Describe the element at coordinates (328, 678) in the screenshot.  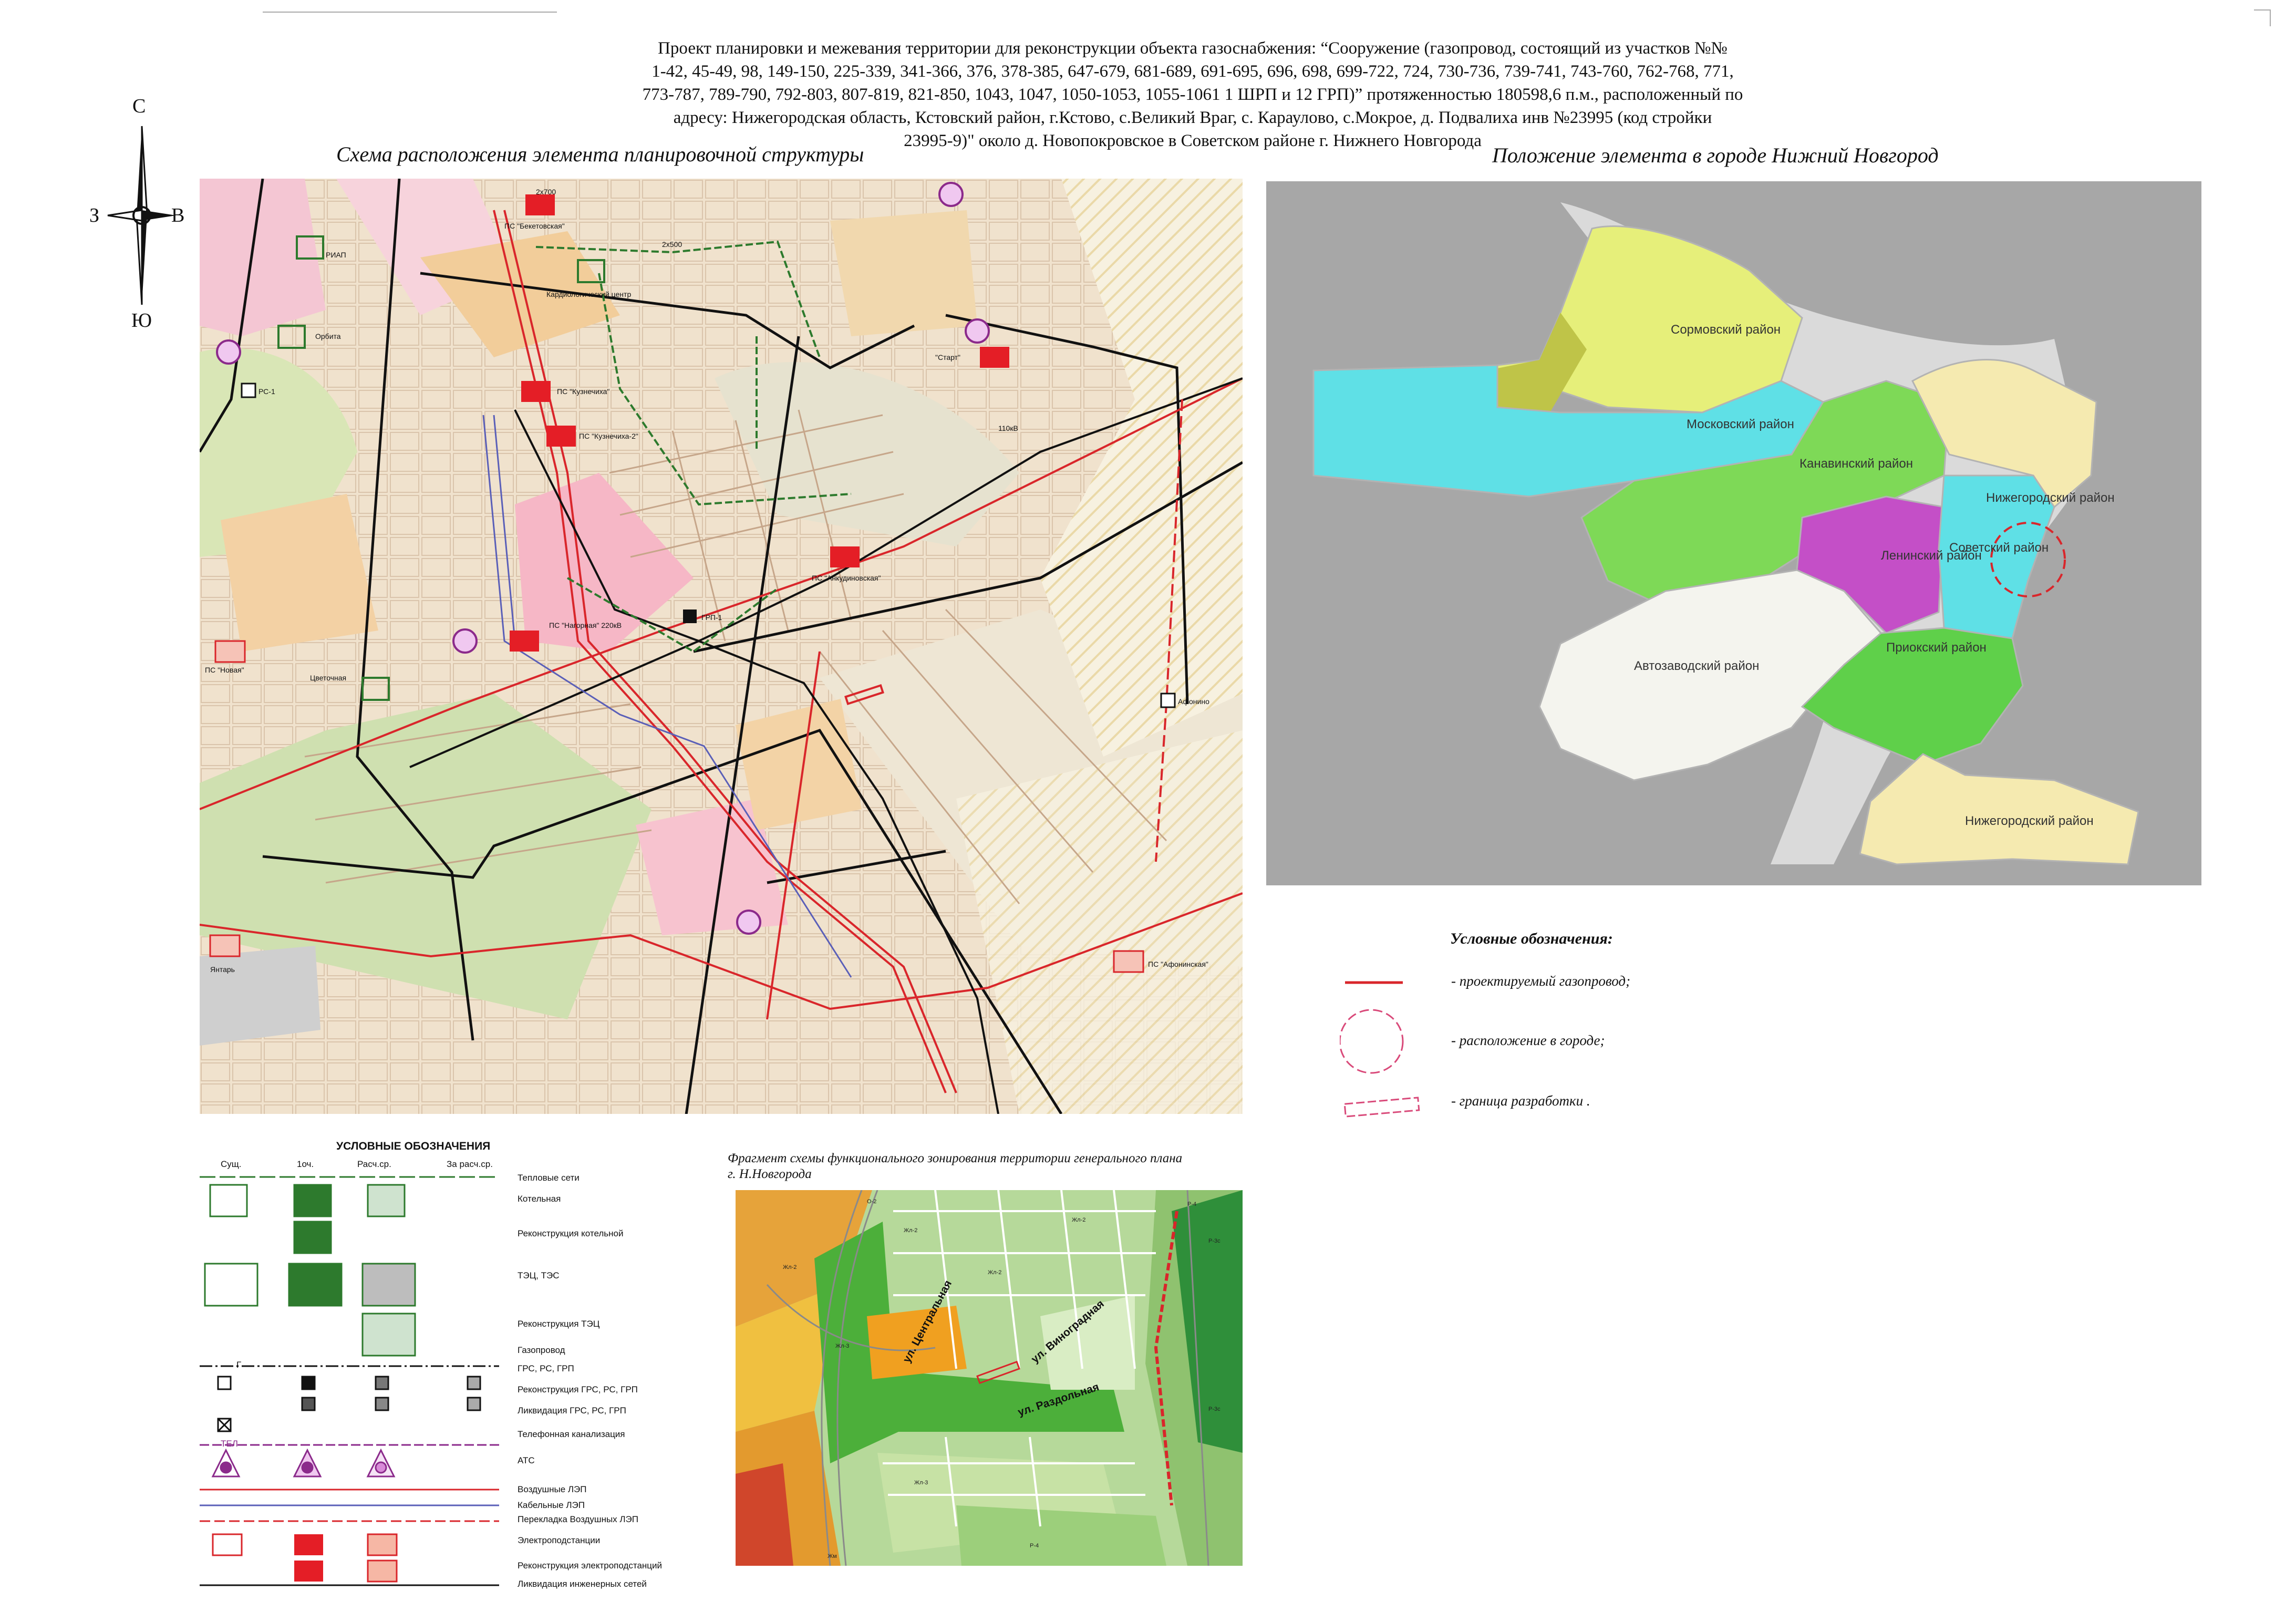
I see `label-tsvetochnaya: Цветочная` at that location.